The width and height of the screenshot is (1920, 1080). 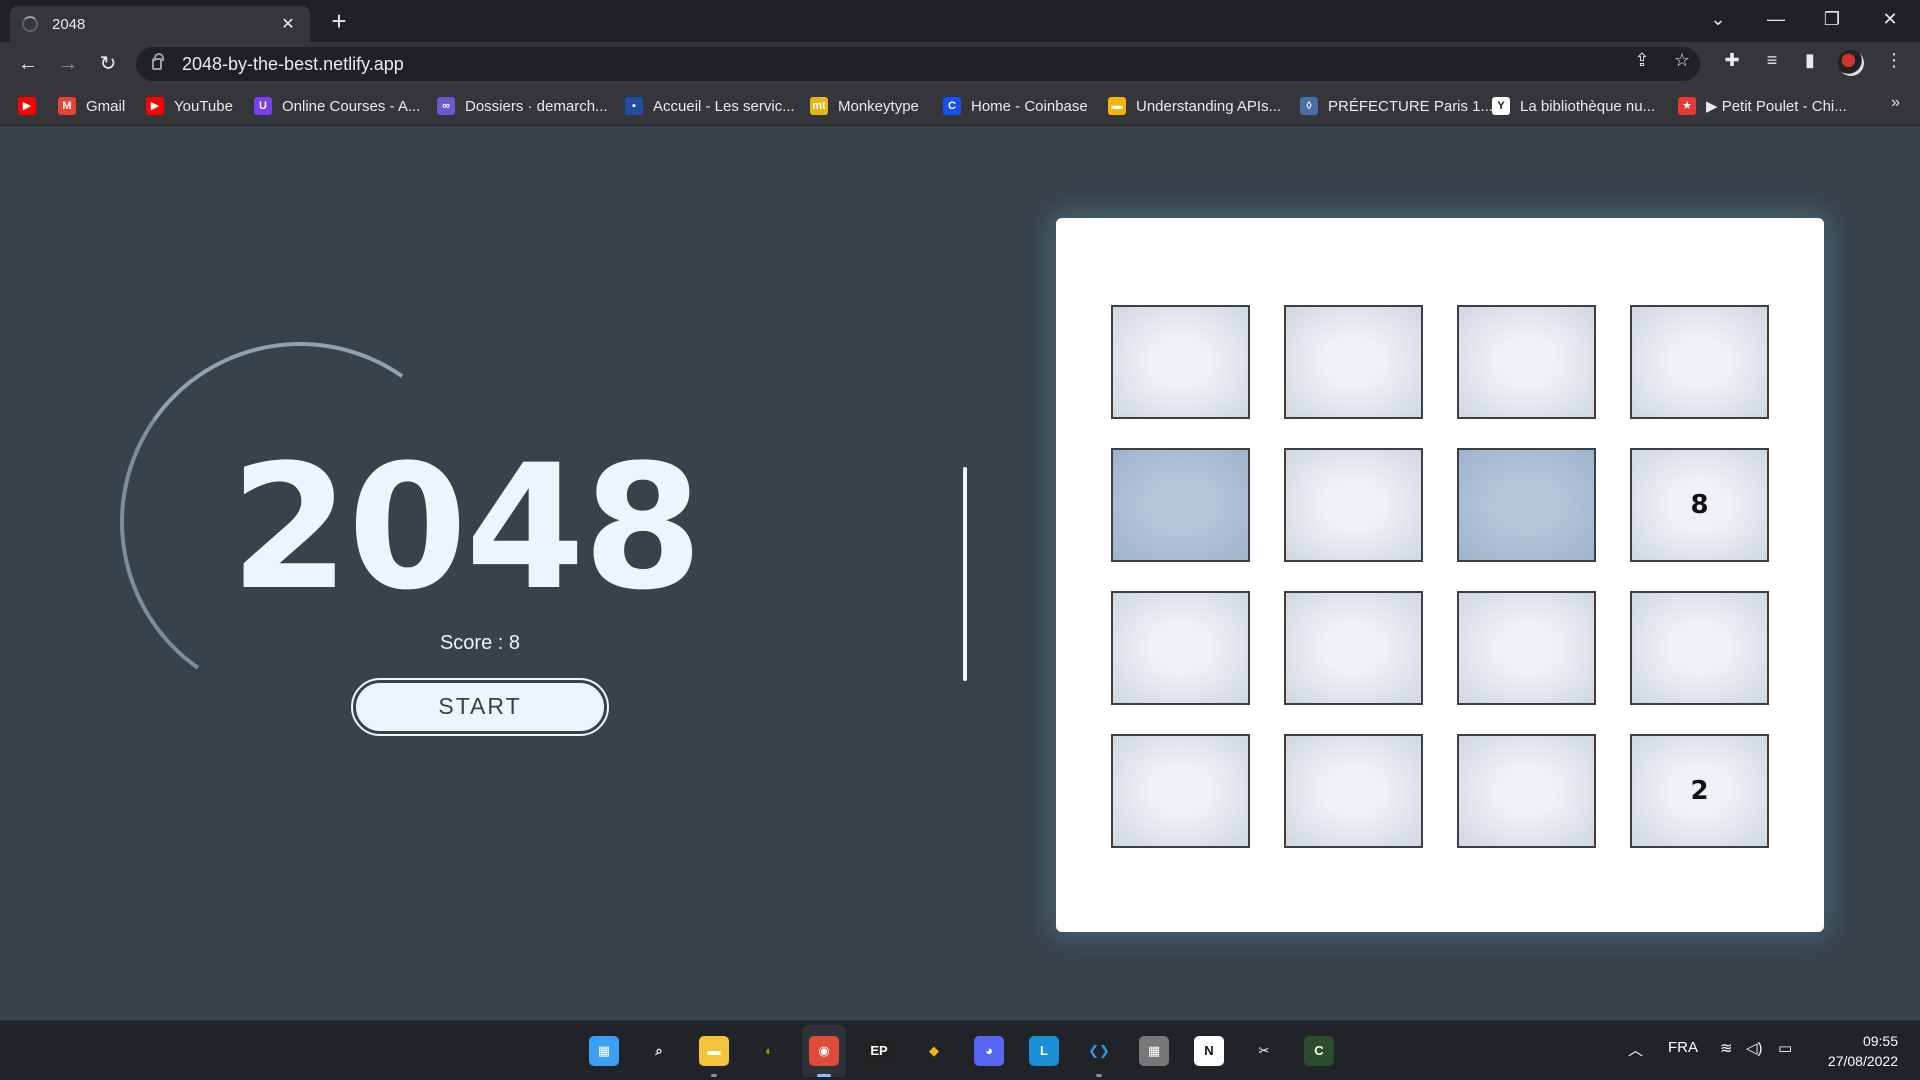 I want to click on grid-cell-r1-c2, so click(x=1526, y=505).